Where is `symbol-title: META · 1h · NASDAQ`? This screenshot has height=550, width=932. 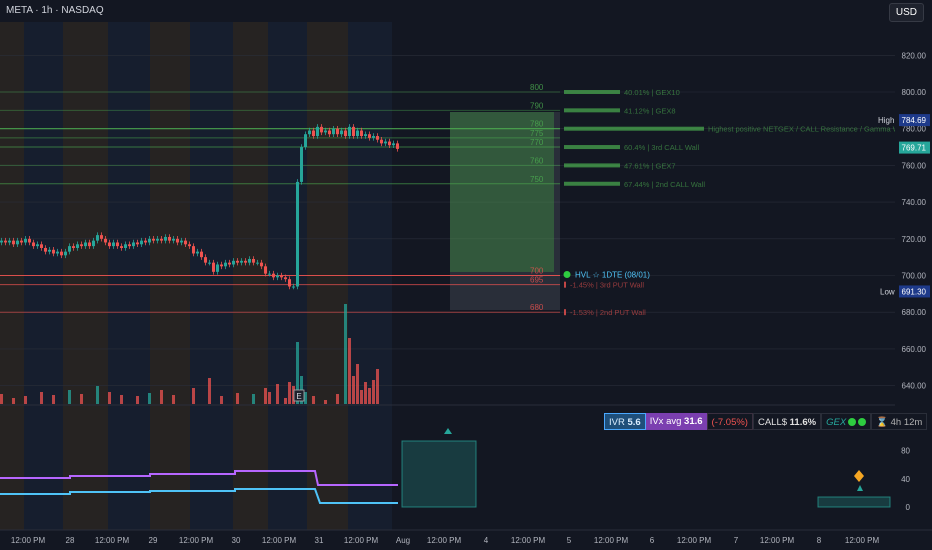 symbol-title: META · 1h · NASDAQ is located at coordinates (55, 10).